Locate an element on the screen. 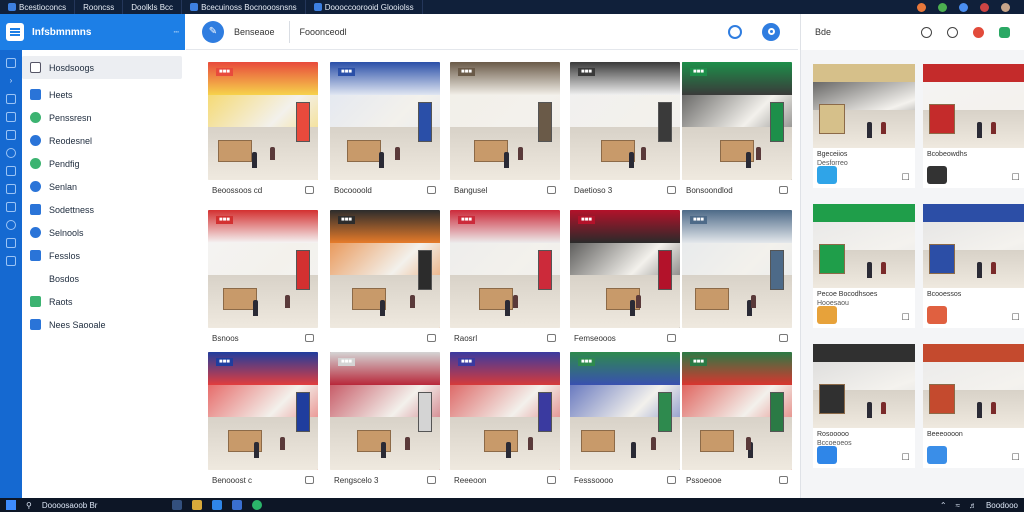 The width and height of the screenshot is (1024, 512). browser-tab: Doolkls Bcc is located at coordinates (153, 7).